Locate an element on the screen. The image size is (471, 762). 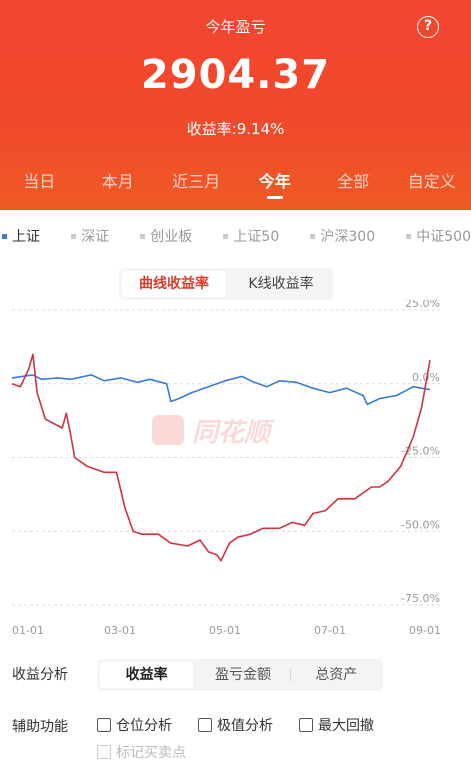
x-axis-labels: 01-01 03-01 05-01 07-01 09-01 is located at coordinates (226, 630).